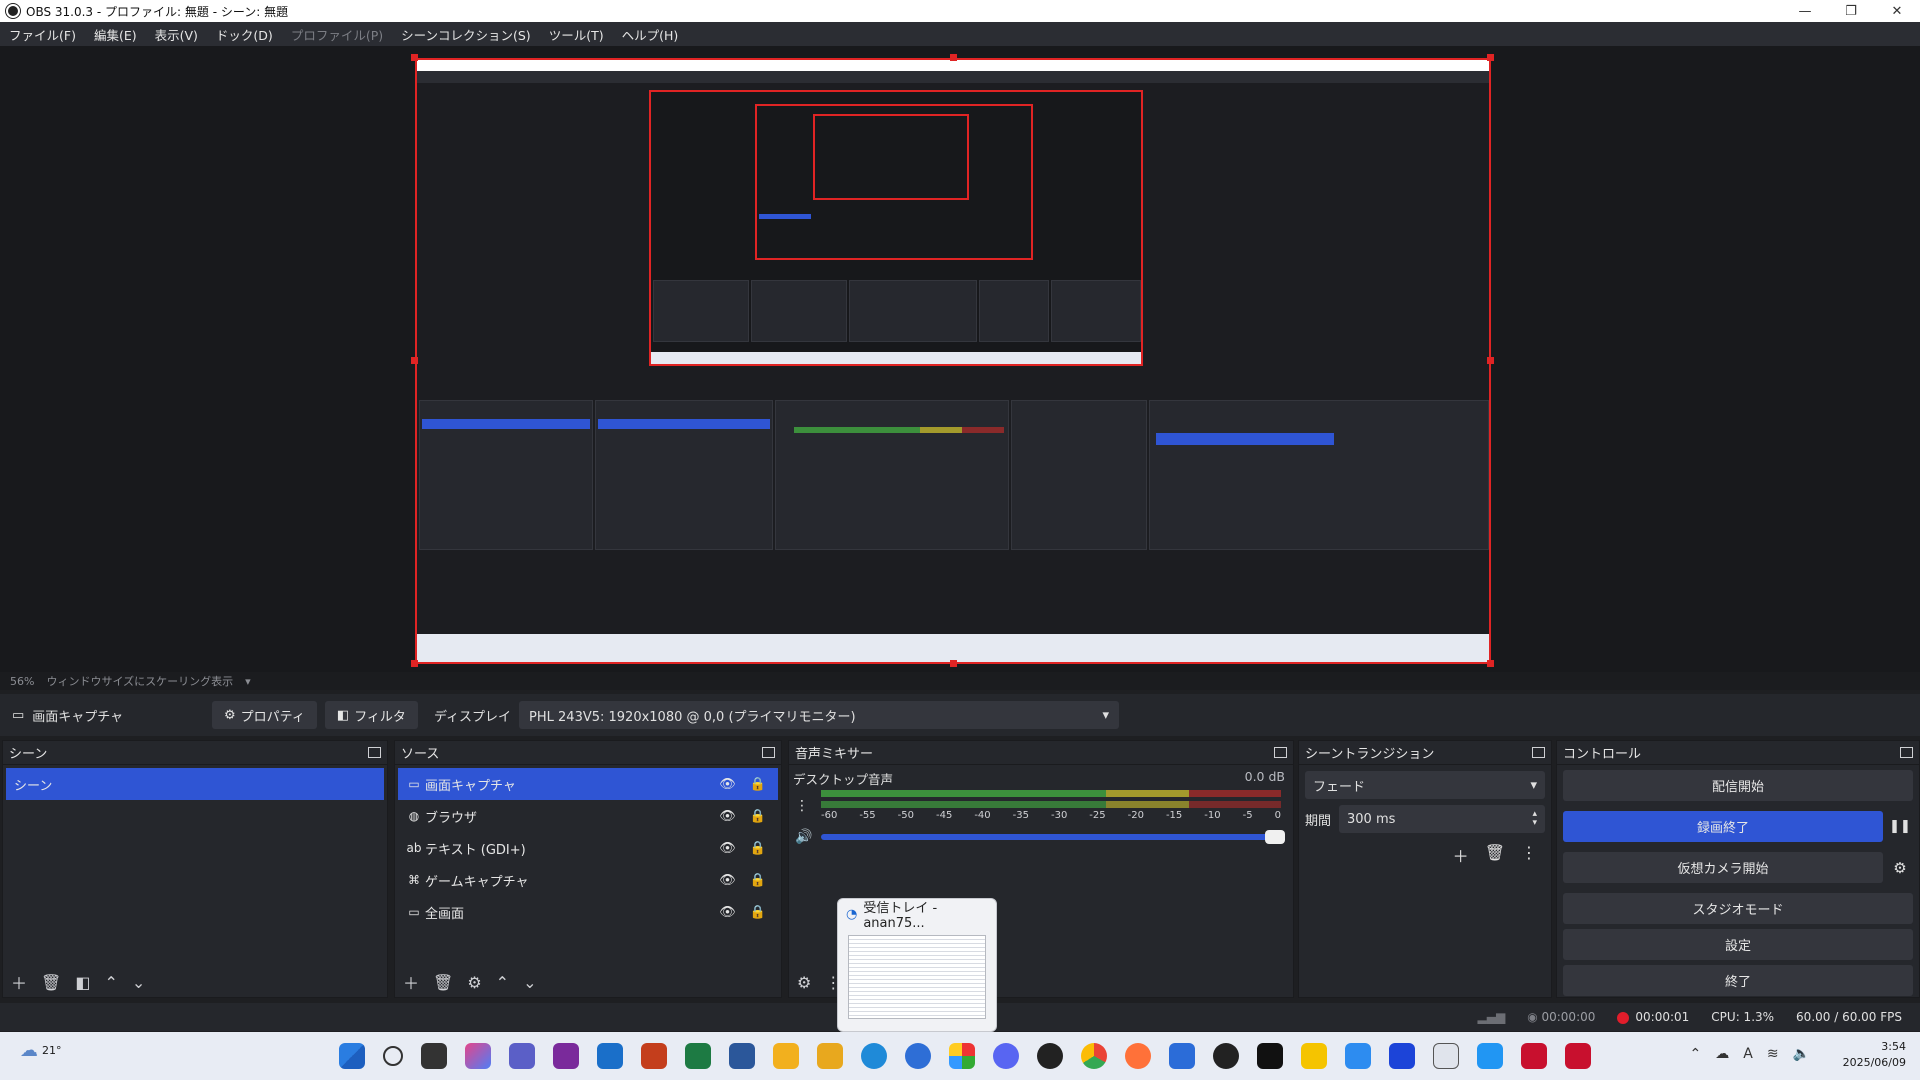 The image size is (1920, 1080). Describe the element at coordinates (522, 1056) in the screenshot. I see `teams-icon` at that location.